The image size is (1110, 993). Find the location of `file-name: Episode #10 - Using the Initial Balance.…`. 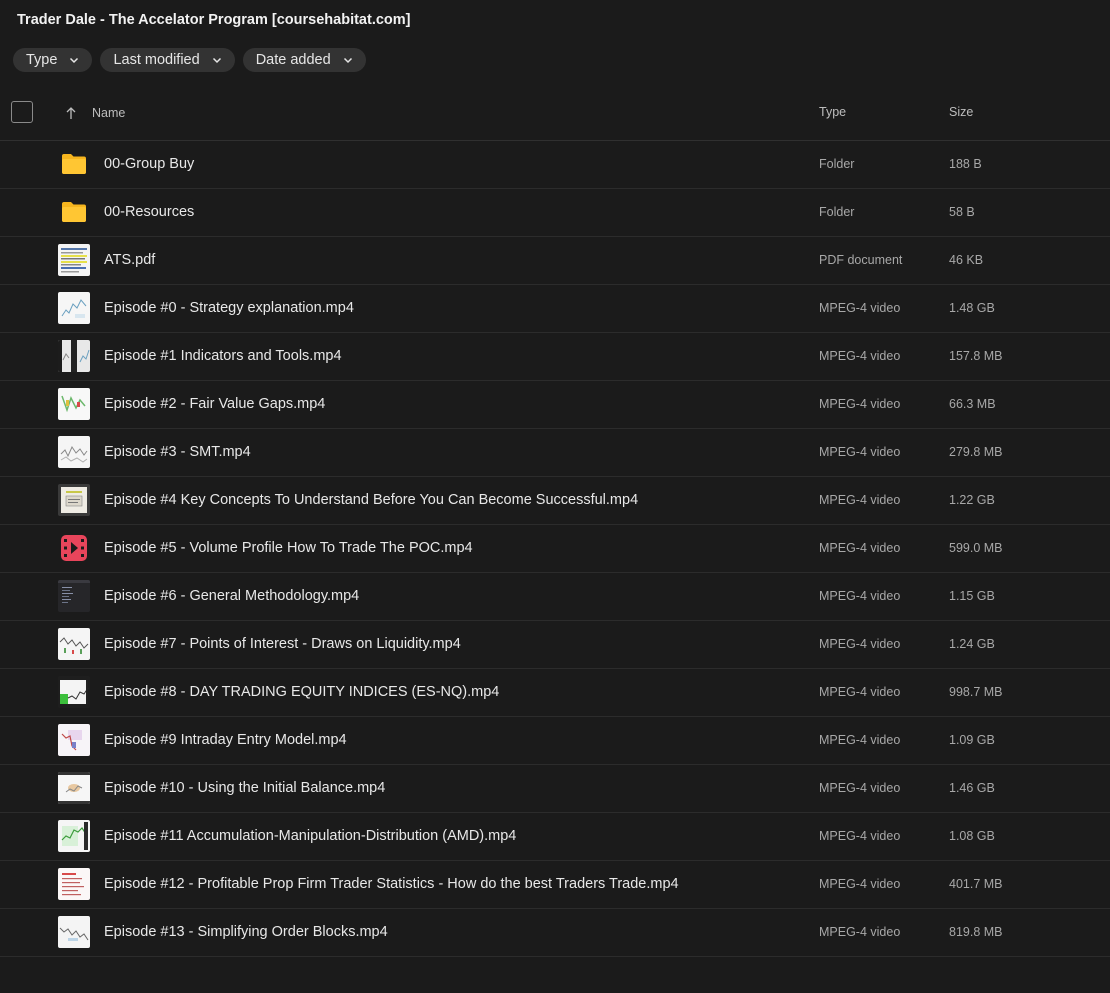

file-name: Episode #10 - Using the Initial Balance.… is located at coordinates (245, 788).